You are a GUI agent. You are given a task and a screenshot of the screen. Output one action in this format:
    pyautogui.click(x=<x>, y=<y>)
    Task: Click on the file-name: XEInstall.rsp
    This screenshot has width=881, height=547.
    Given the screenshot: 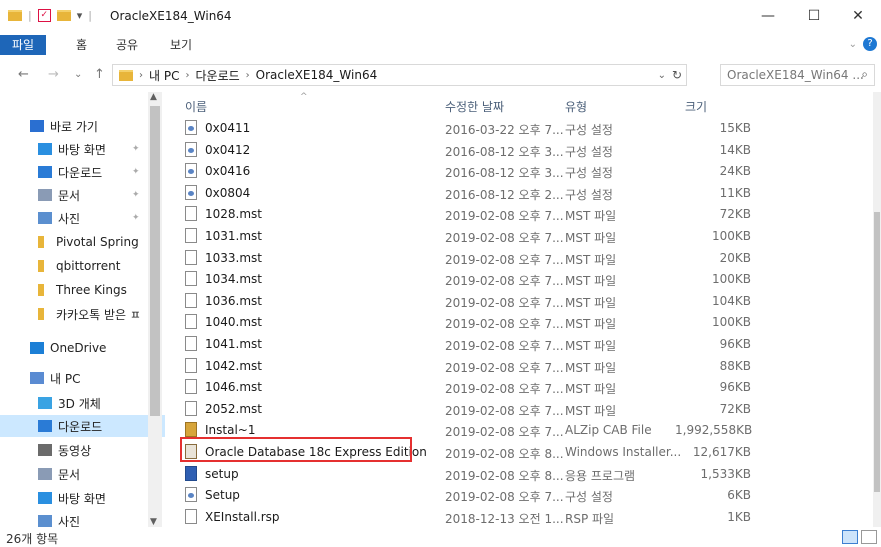 What is the action you would take?
    pyautogui.click(x=242, y=516)
    